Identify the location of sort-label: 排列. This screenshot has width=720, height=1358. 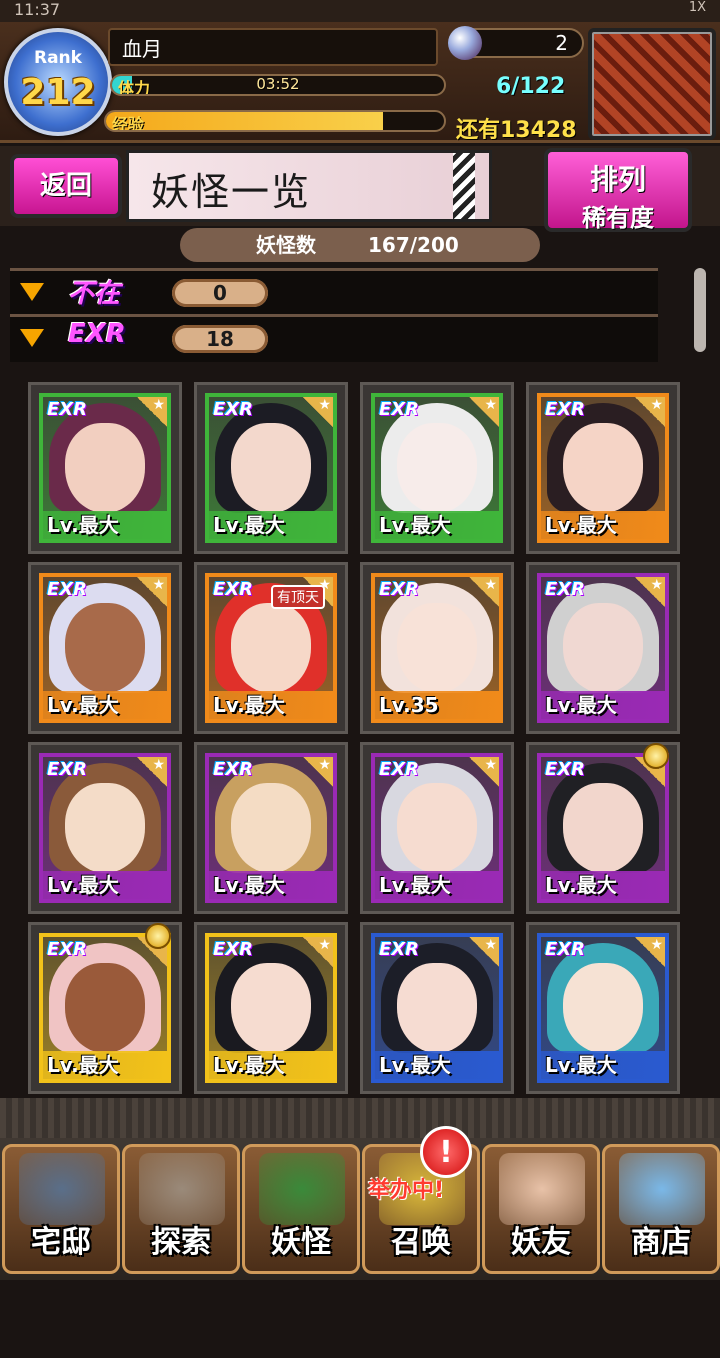
(617, 179).